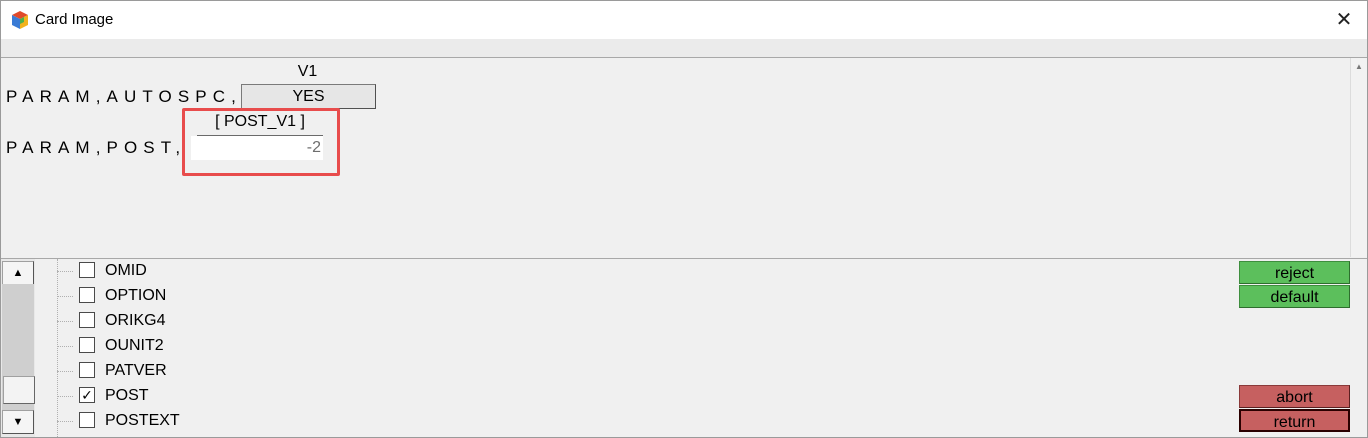 This screenshot has width=1368, height=438. What do you see at coordinates (74, 19) in the screenshot?
I see `window-title: Card Image` at bounding box center [74, 19].